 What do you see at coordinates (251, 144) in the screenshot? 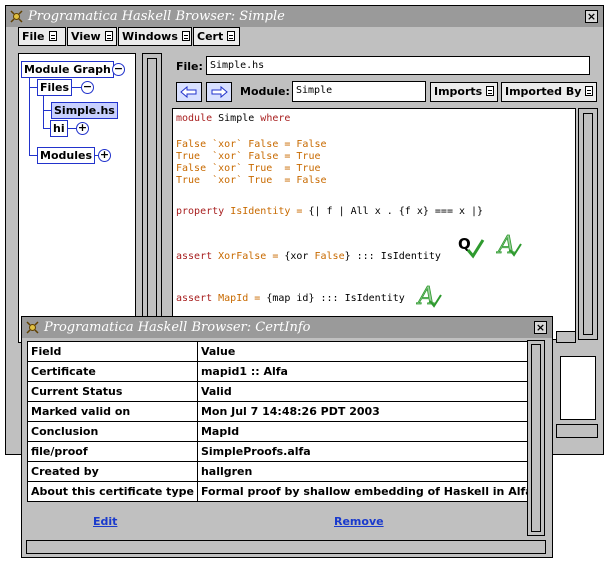
I see `code-line-xor-1: False `xor` False = False` at bounding box center [251, 144].